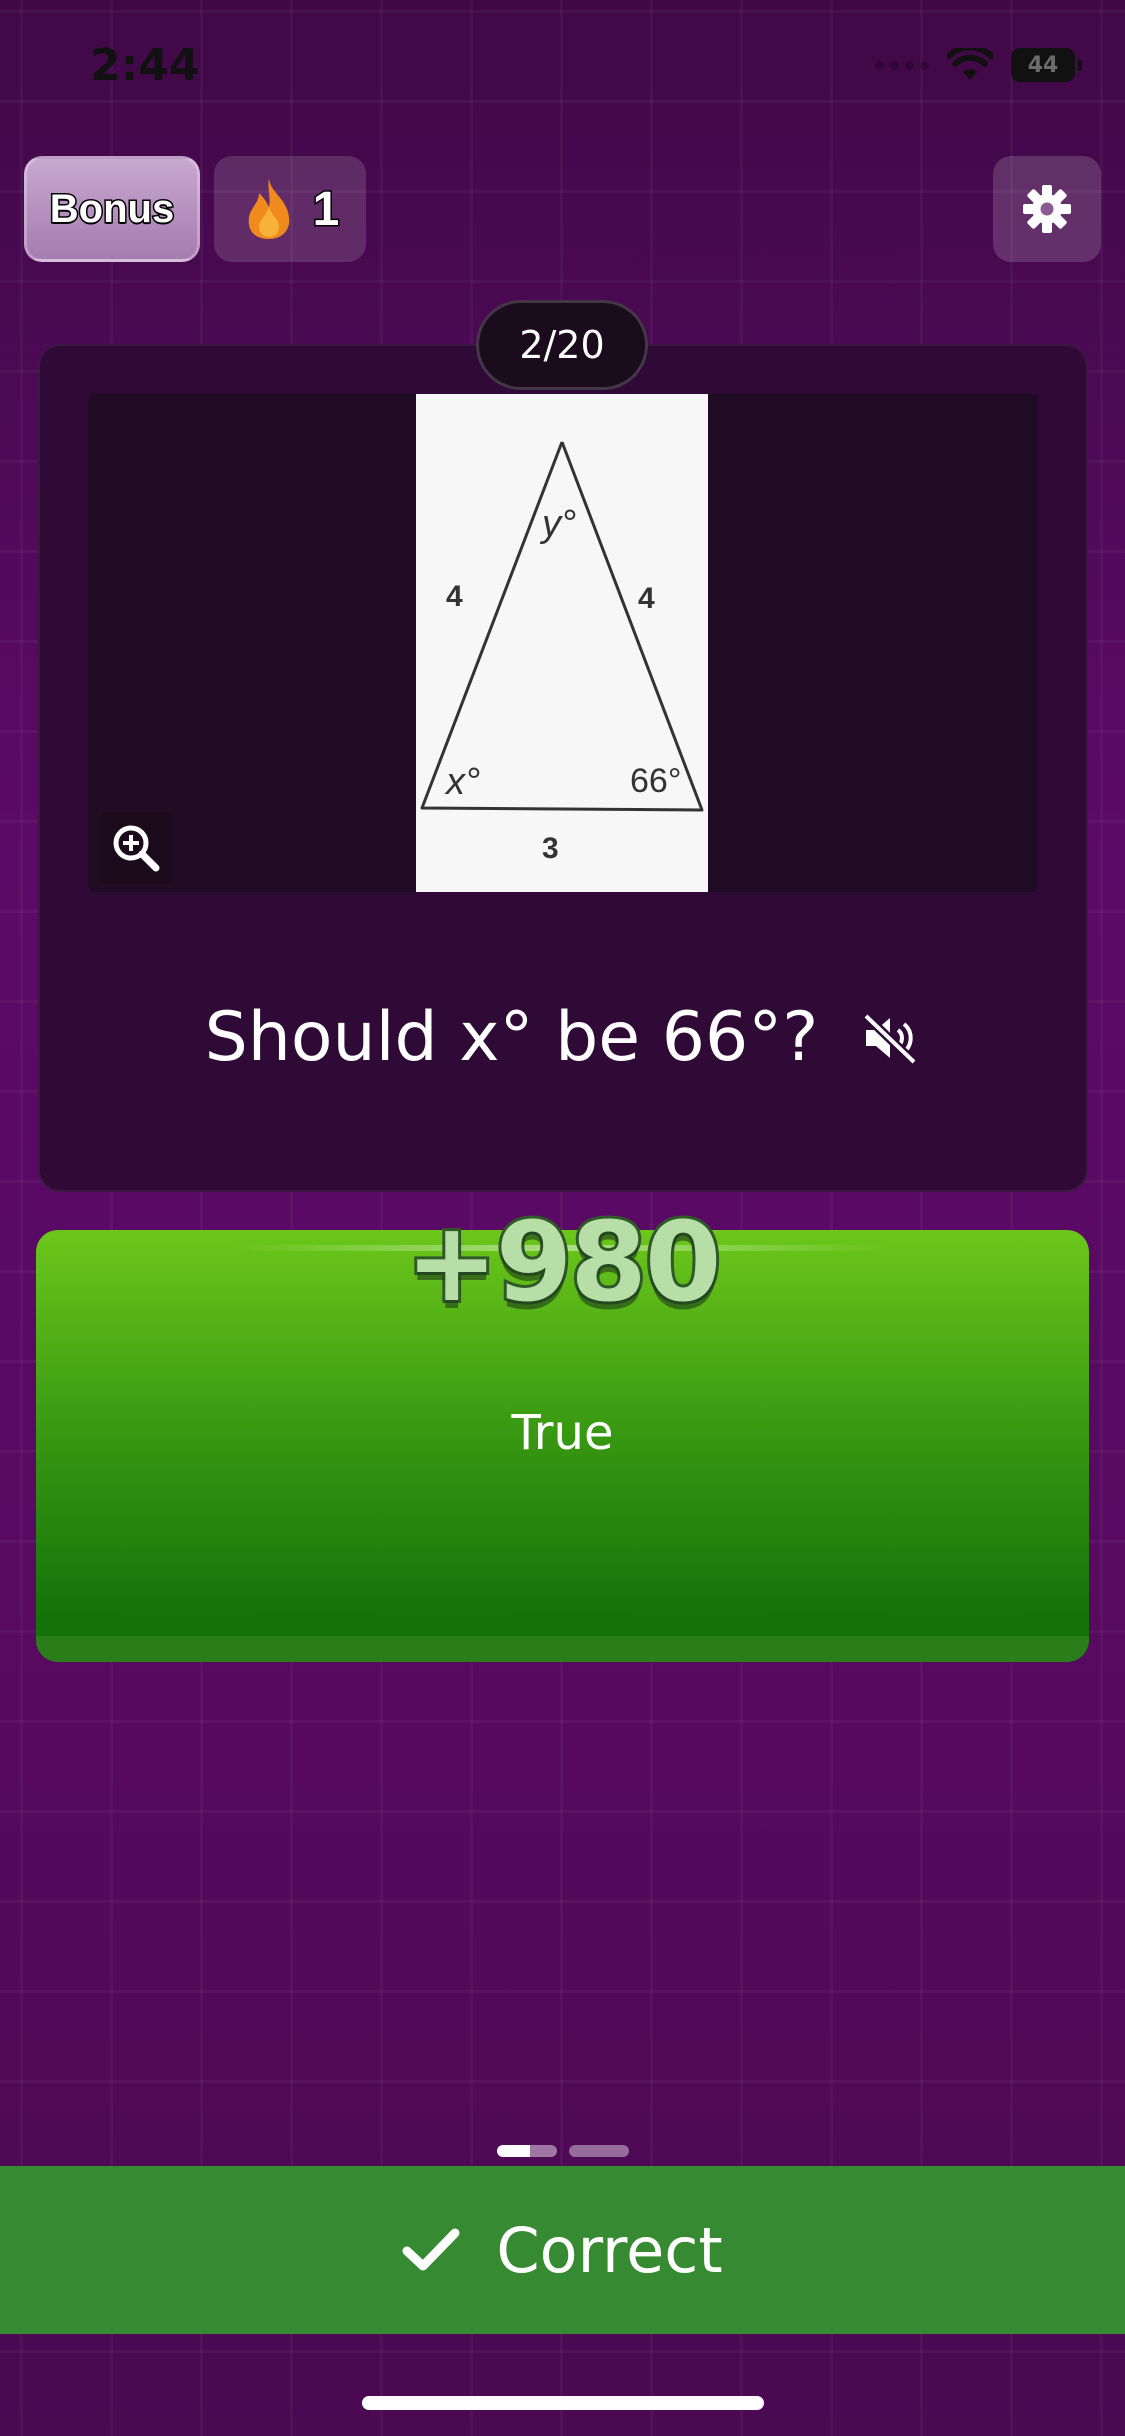 Image resolution: width=1125 pixels, height=2436 pixels. Describe the element at coordinates (970, 64) in the screenshot. I see `wifi-icon` at that location.